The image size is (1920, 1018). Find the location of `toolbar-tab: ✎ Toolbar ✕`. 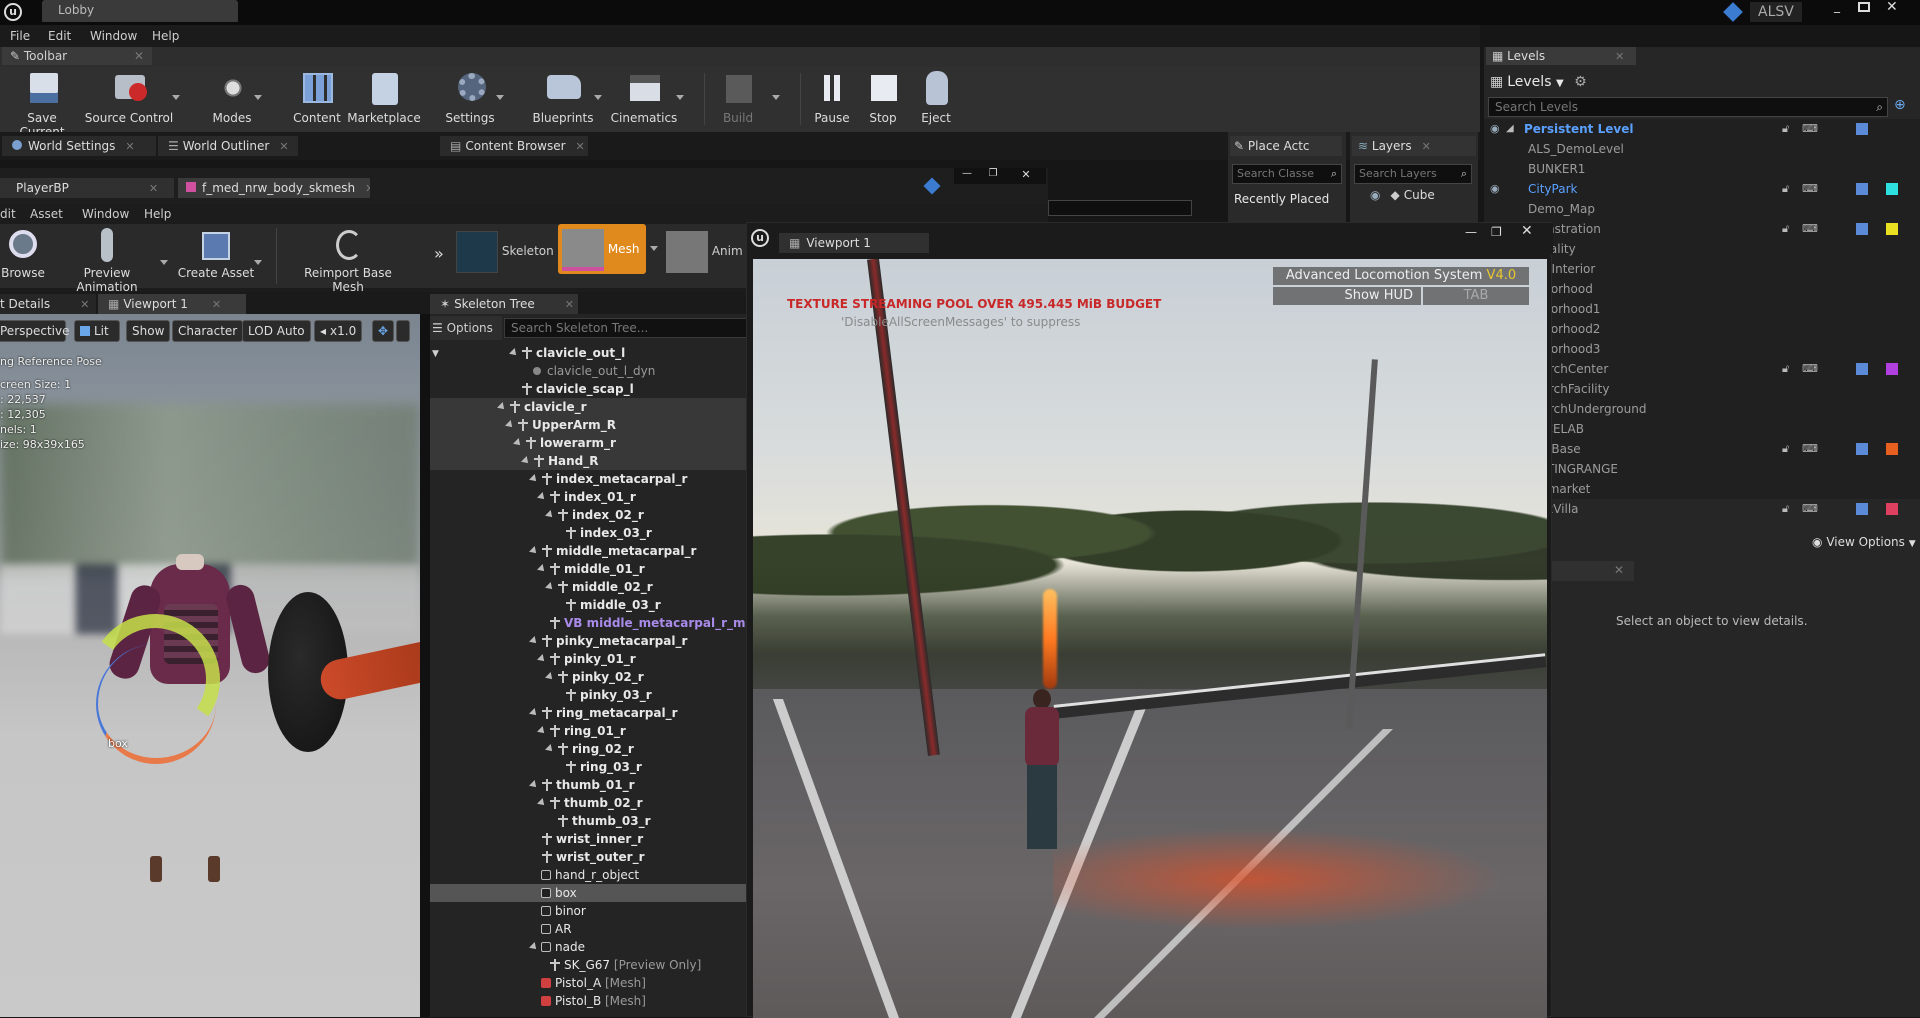

toolbar-tab: ✎ Toolbar ✕ is located at coordinates (77, 56).